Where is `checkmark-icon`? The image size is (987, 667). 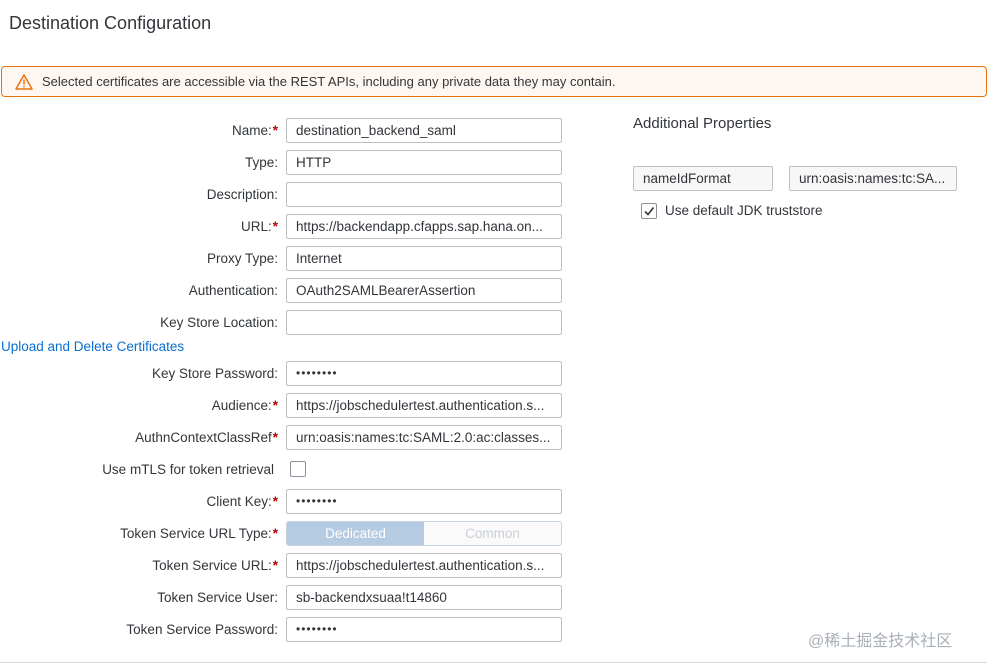
checkmark-icon is located at coordinates (649, 211).